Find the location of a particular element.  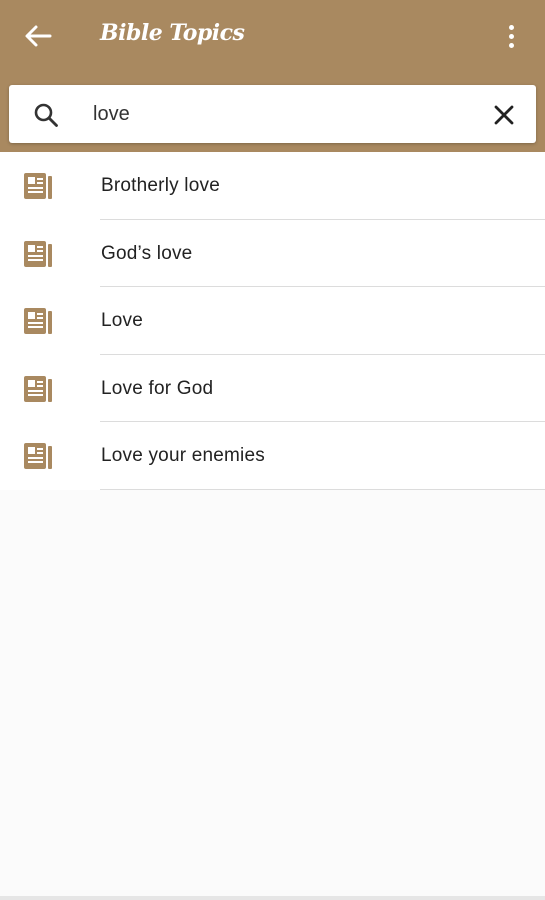

clear-search-button is located at coordinates (504, 115).